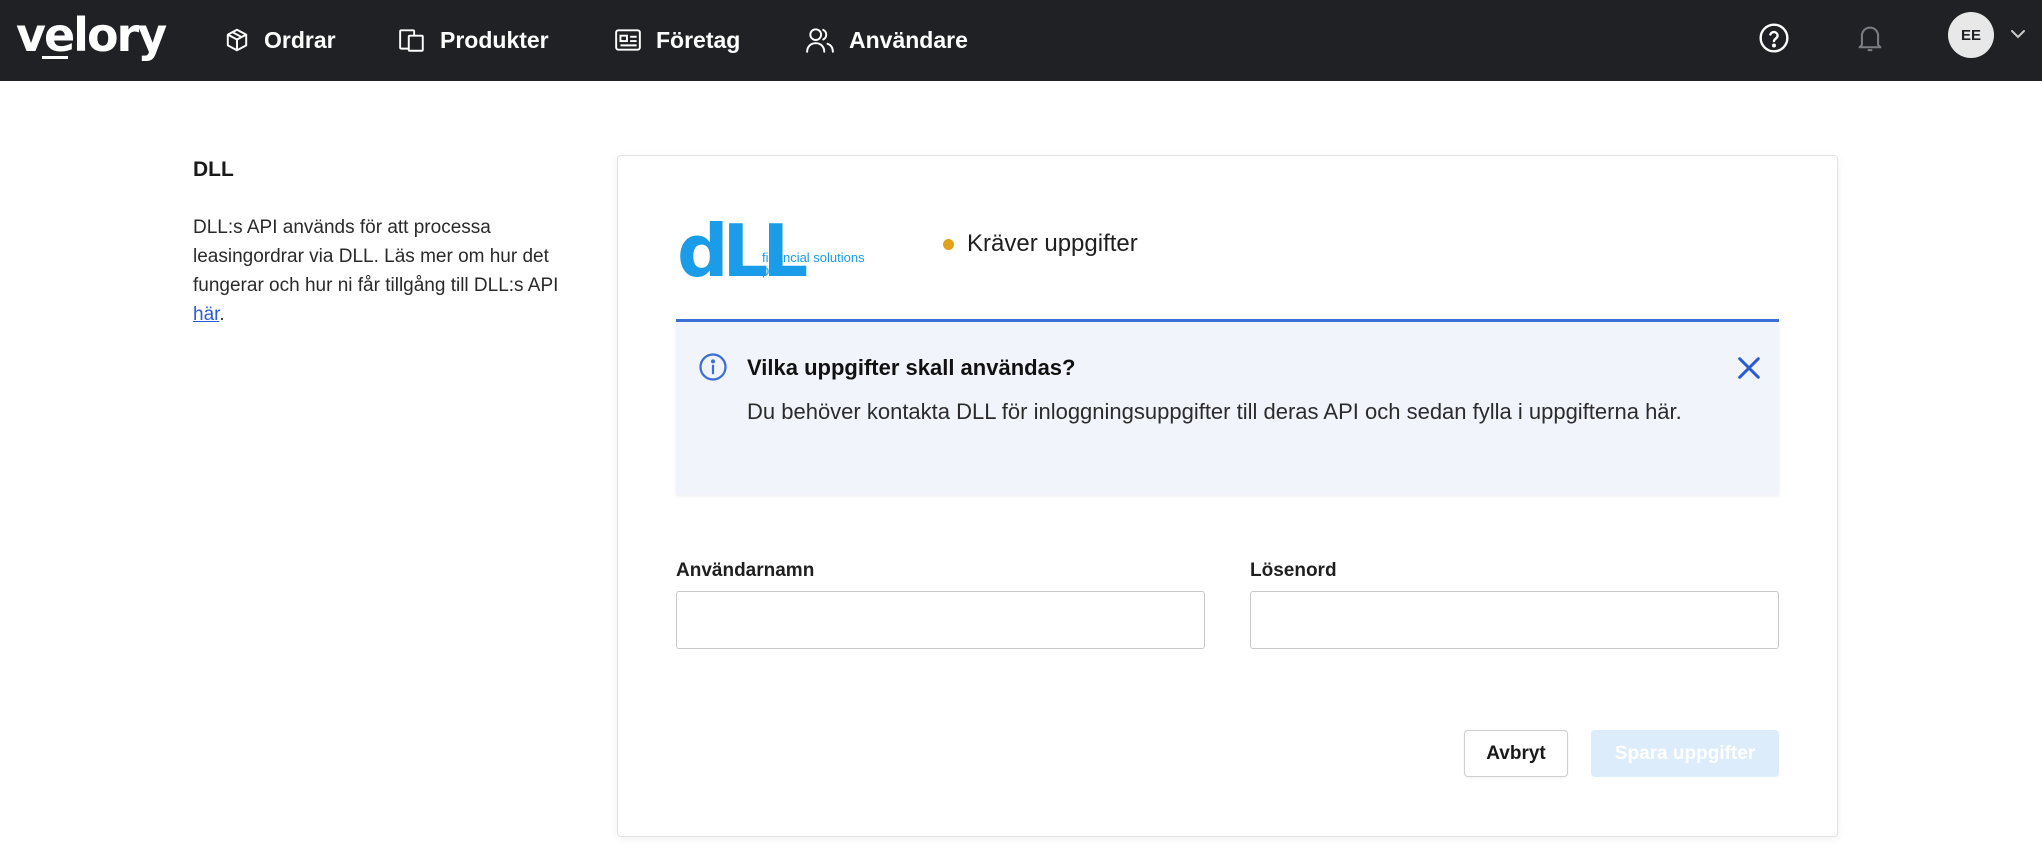 This screenshot has height=858, width=2042. Describe the element at coordinates (820, 40) in the screenshot. I see `users-icon` at that location.